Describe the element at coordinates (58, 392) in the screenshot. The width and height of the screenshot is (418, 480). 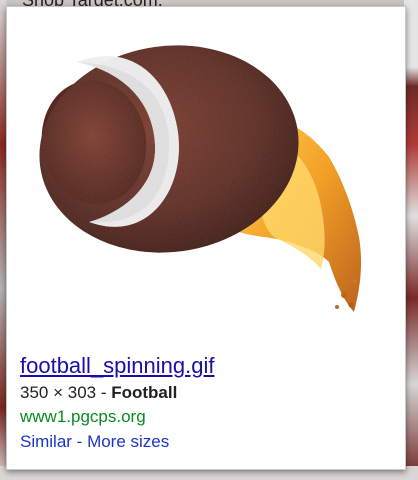
I see `image-dimensions: 350 × 303` at that location.